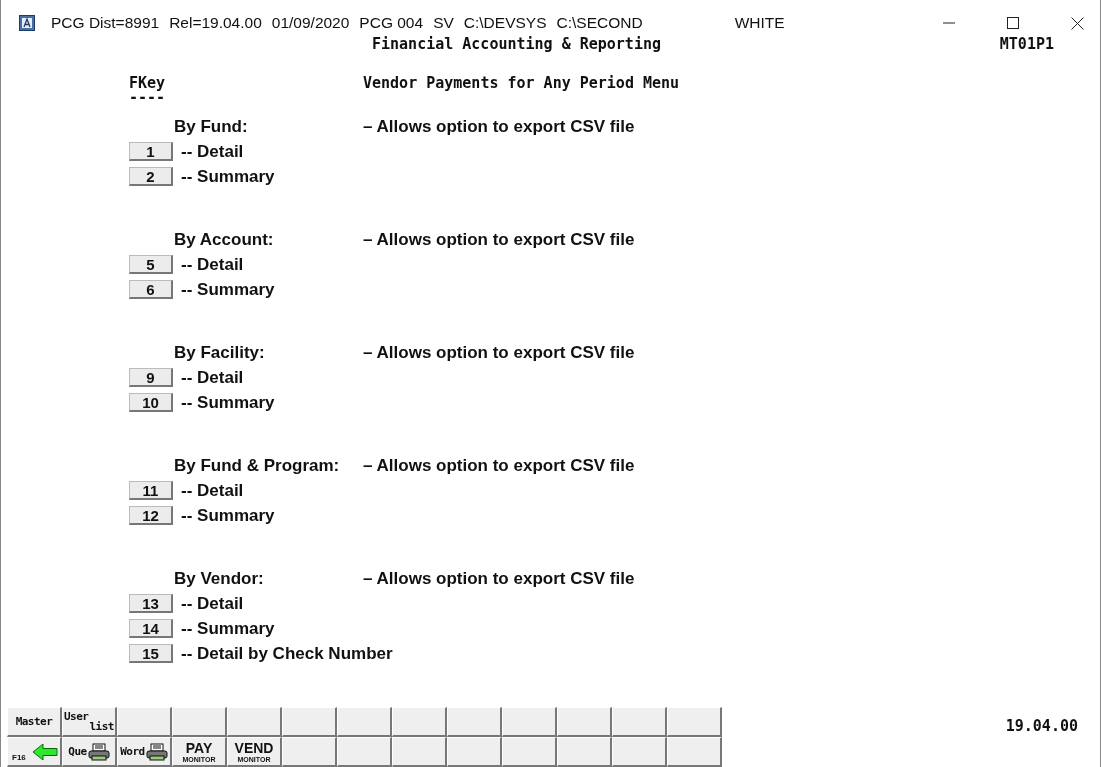 Image resolution: width=1101 pixels, height=767 pixels. I want to click on section-label: By Fund:, so click(211, 126).